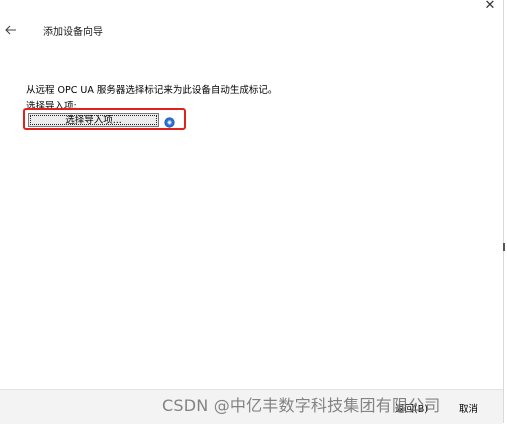 This screenshot has width=507, height=424. I want to click on wizard-title: 添加设备向导, so click(73, 32).